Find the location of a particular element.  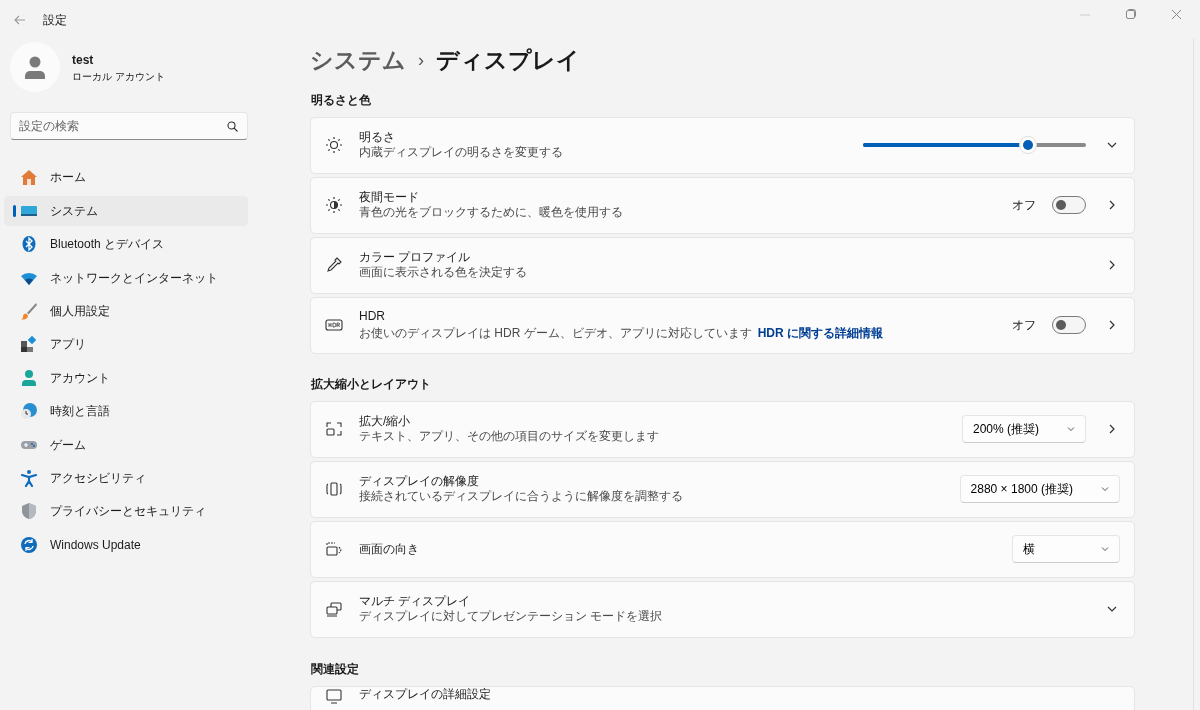

screen-bracket-icon is located at coordinates (334, 489).